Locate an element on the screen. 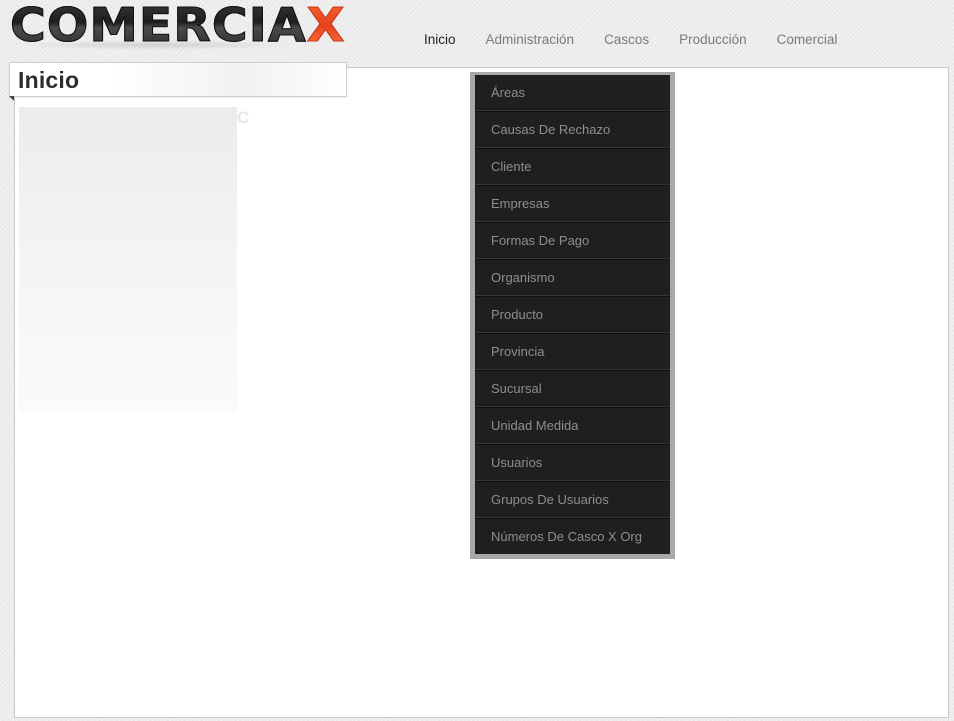 This screenshot has width=954, height=721. menu-item-grupos-de-usuarios: Grupos De Usuarios is located at coordinates (572, 499).